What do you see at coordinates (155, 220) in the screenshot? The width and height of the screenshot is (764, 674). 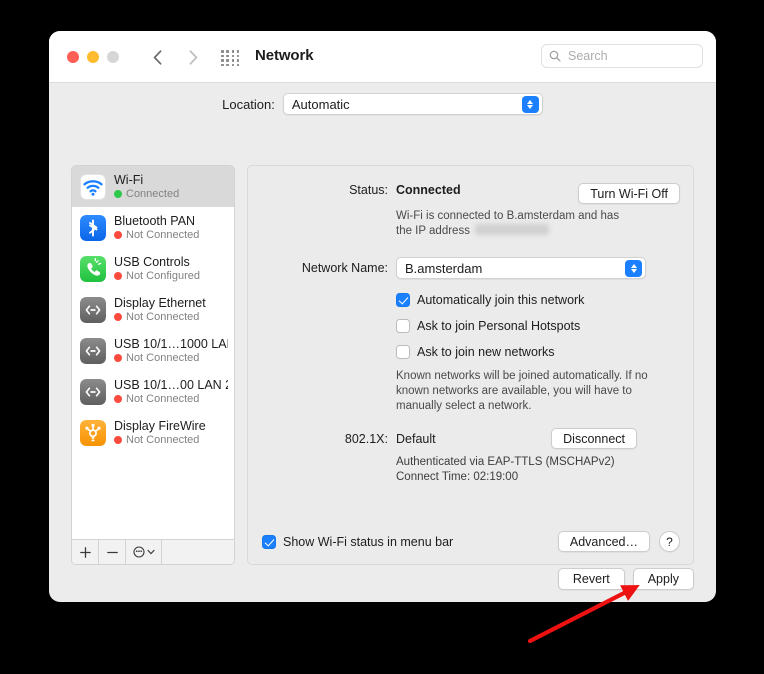 I see `service-item-name: Bluetooth PAN` at bounding box center [155, 220].